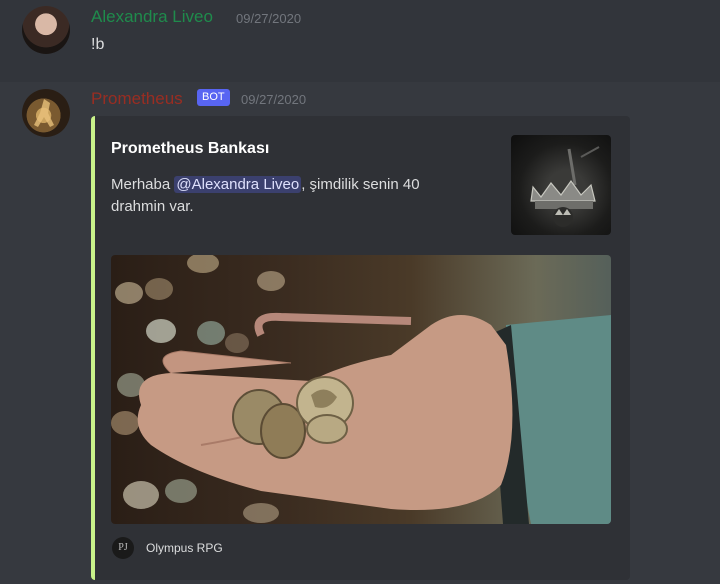  I want to click on figure-icon, so click(44, 113).